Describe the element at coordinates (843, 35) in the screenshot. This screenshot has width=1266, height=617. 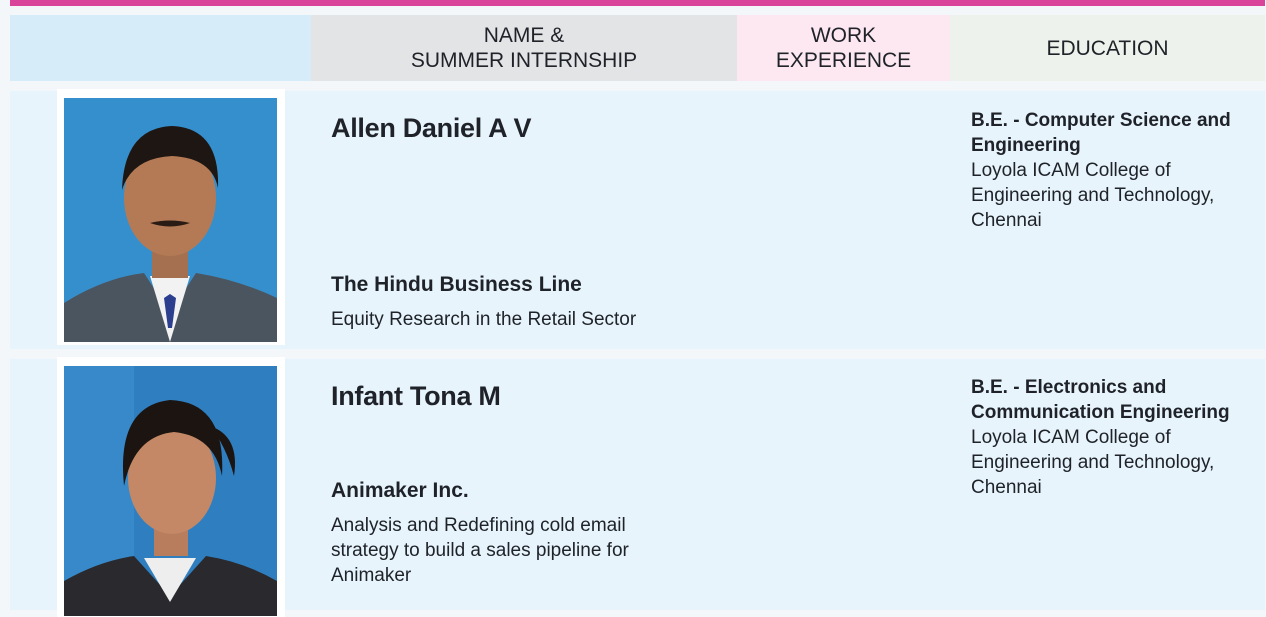
I see `header-work-line1: WORK` at that location.